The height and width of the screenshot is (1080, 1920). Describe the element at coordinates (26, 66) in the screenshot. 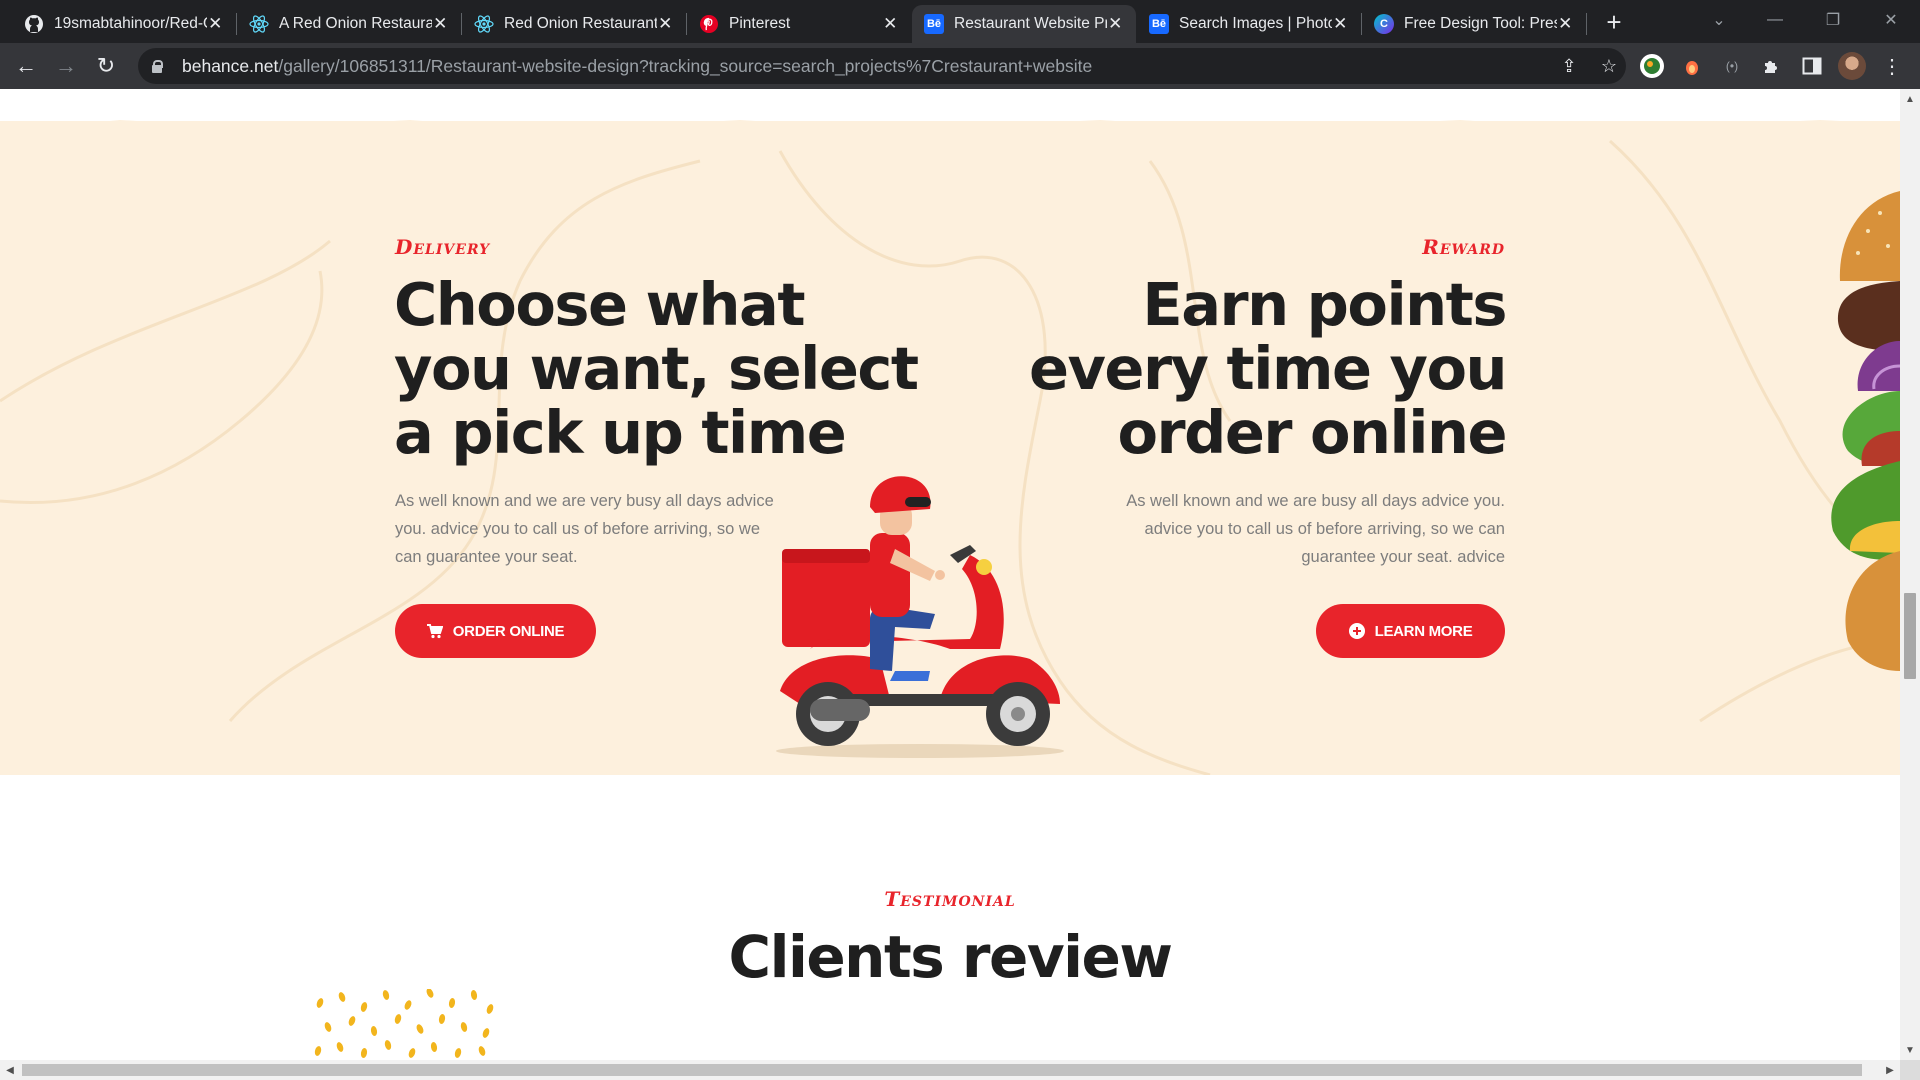

I see `back-arrow-icon: ←` at that location.